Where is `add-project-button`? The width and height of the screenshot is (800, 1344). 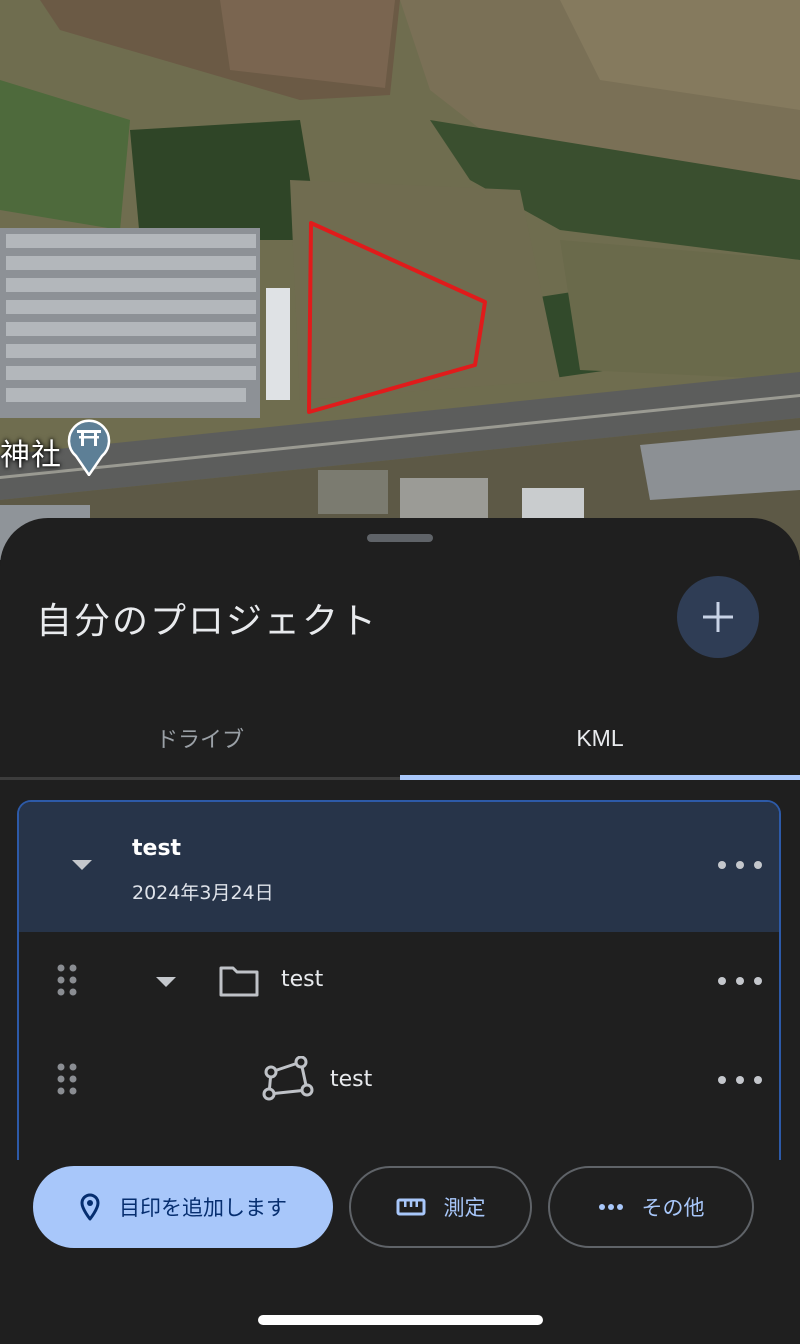 add-project-button is located at coordinates (718, 617).